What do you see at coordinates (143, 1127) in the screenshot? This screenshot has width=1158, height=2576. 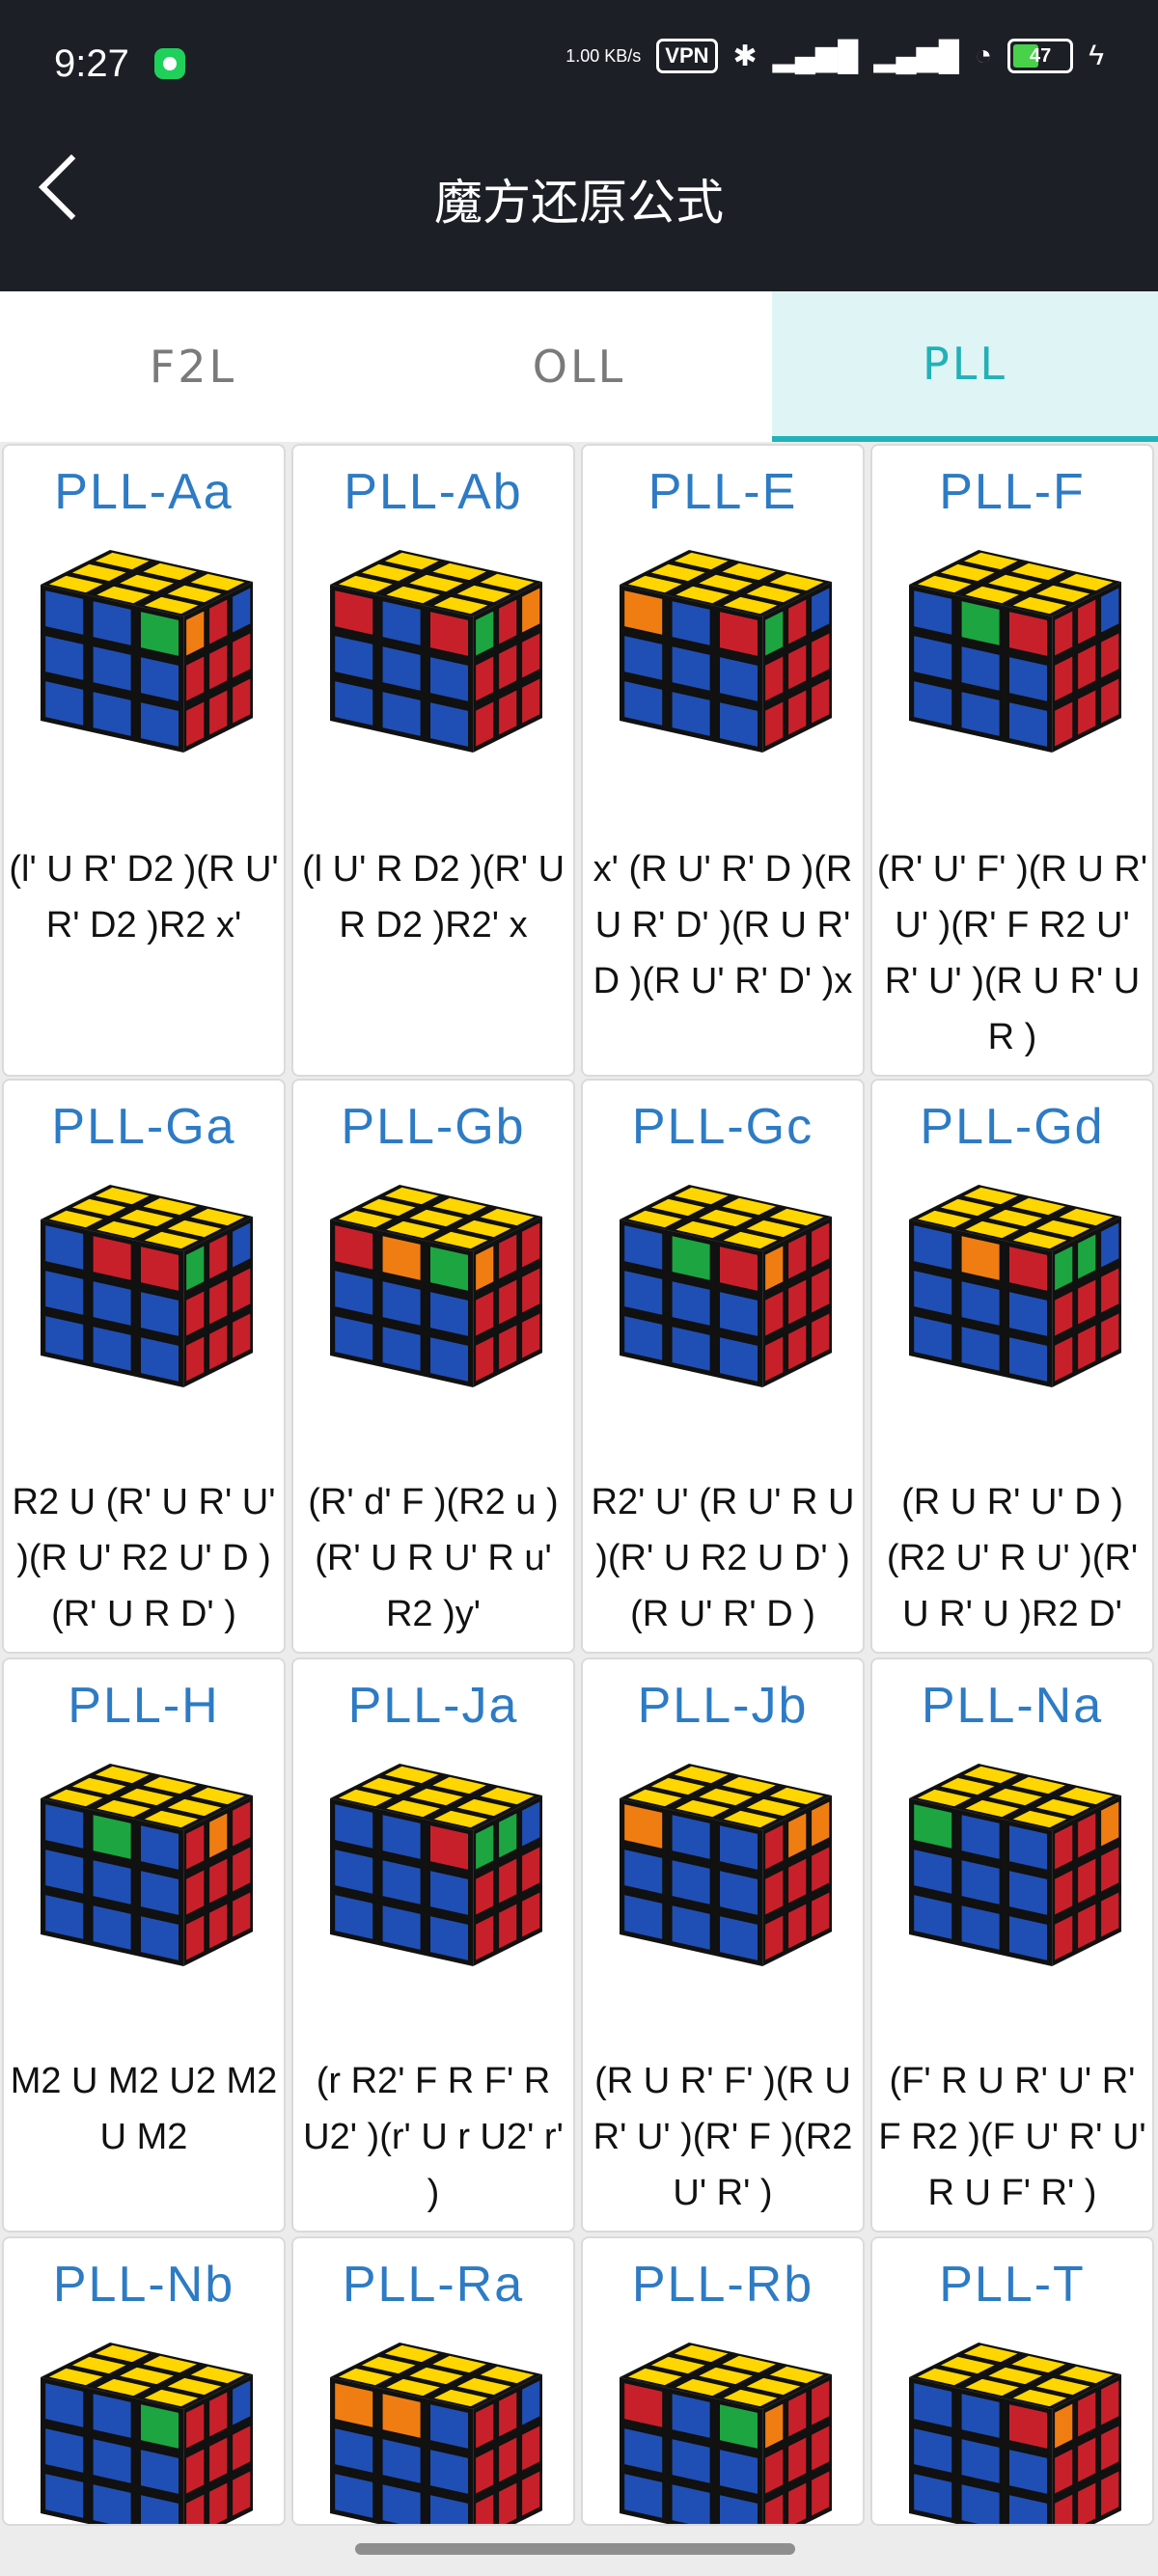 I see `card-title: PLL-Ga` at bounding box center [143, 1127].